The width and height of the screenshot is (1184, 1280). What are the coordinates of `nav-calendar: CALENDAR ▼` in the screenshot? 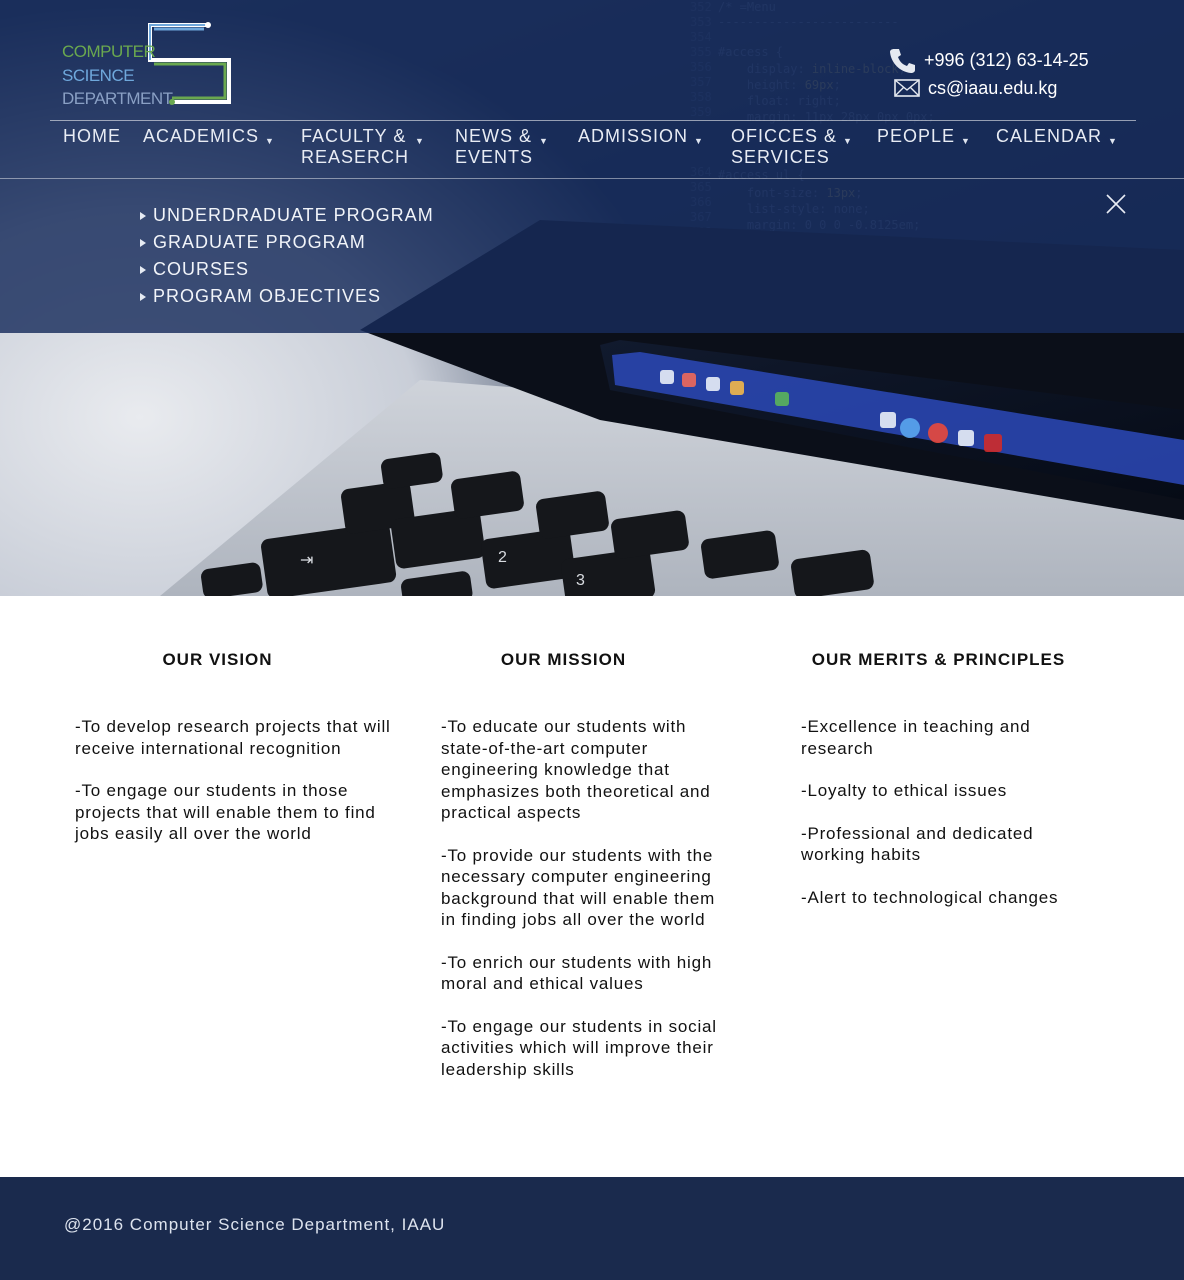 It's located at (1057, 139).